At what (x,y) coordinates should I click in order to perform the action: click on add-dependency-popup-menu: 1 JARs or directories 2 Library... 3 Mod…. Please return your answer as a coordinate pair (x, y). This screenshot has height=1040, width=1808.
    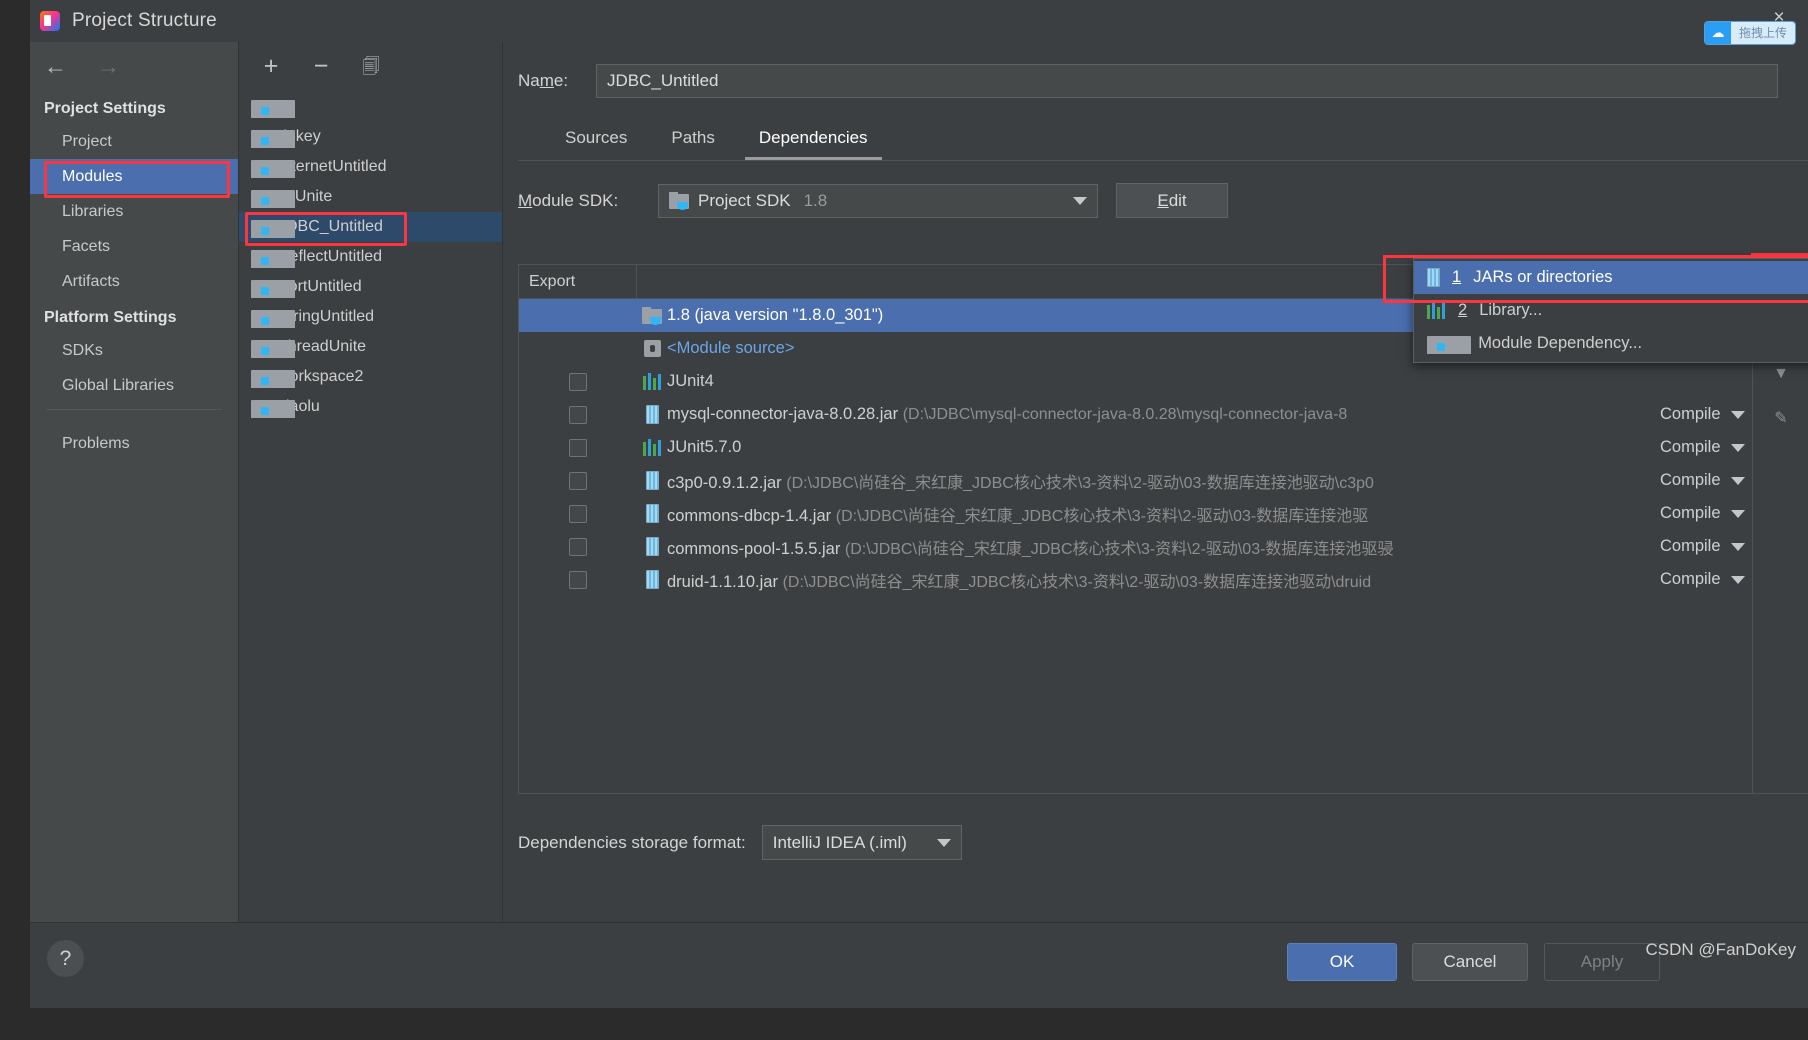
    Looking at the image, I should click on (1610, 310).